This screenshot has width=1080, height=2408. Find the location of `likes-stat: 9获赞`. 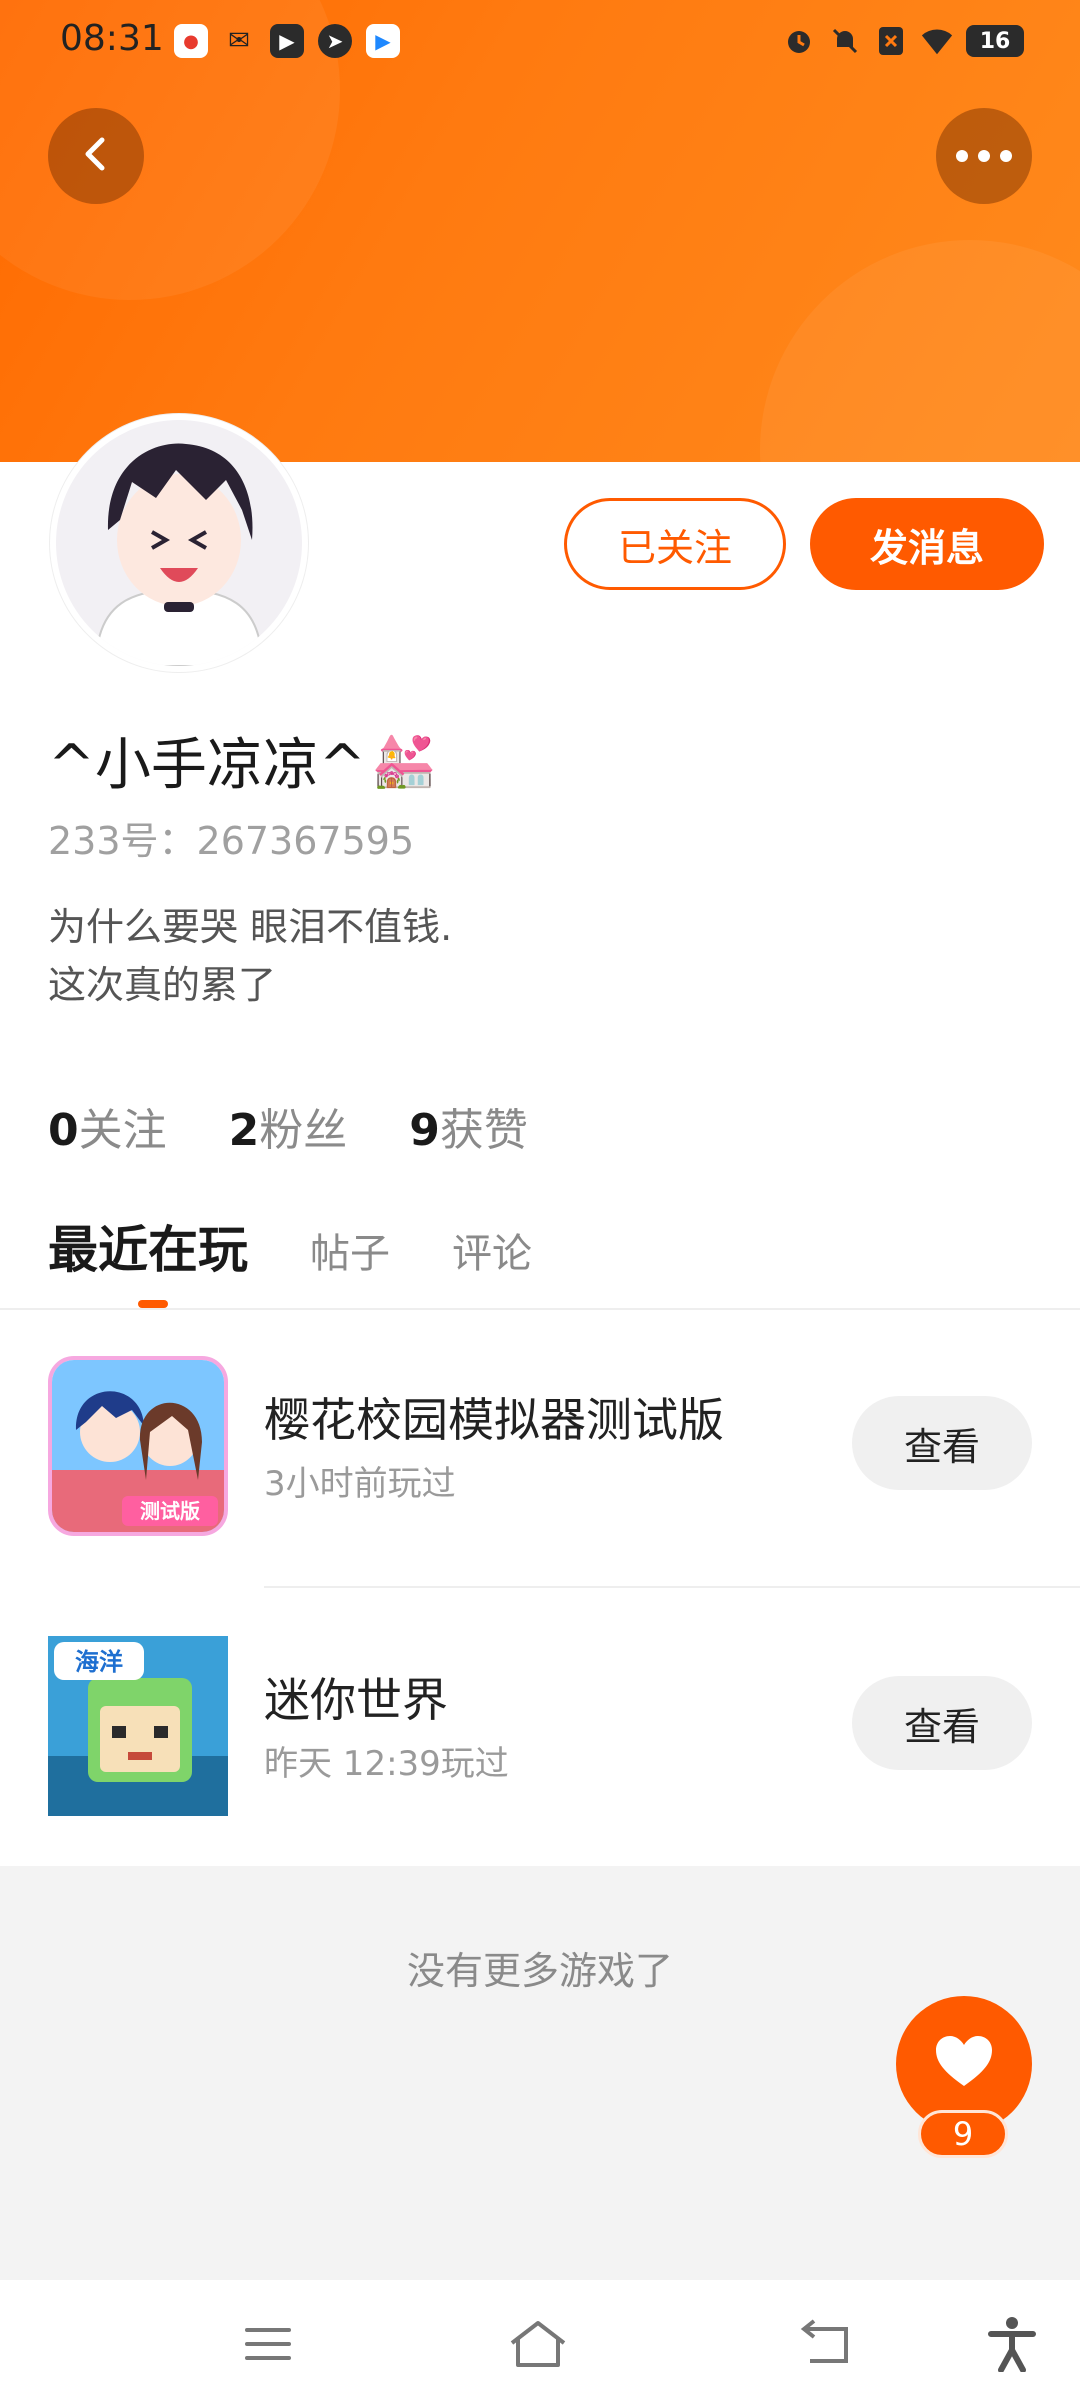

likes-stat: 9获赞 is located at coordinates (468, 1126).